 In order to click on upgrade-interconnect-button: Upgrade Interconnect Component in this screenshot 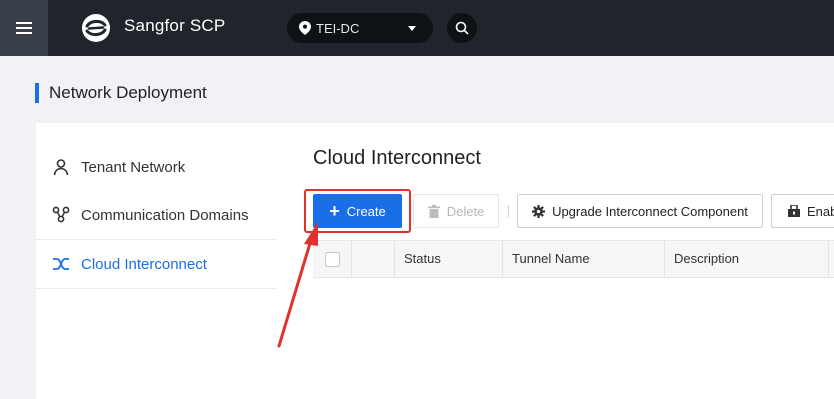, I will do `click(640, 211)`.